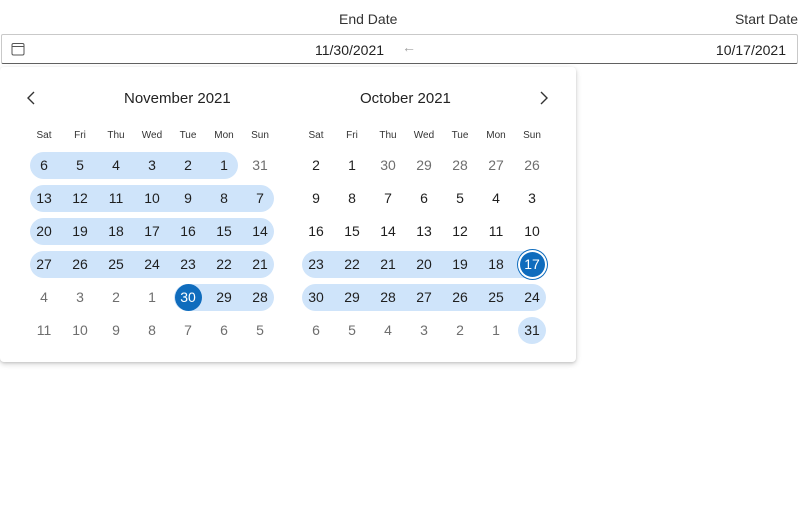 This screenshot has width=800, height=510. What do you see at coordinates (751, 50) in the screenshot?
I see `start-date-value: 10/17/2021` at bounding box center [751, 50].